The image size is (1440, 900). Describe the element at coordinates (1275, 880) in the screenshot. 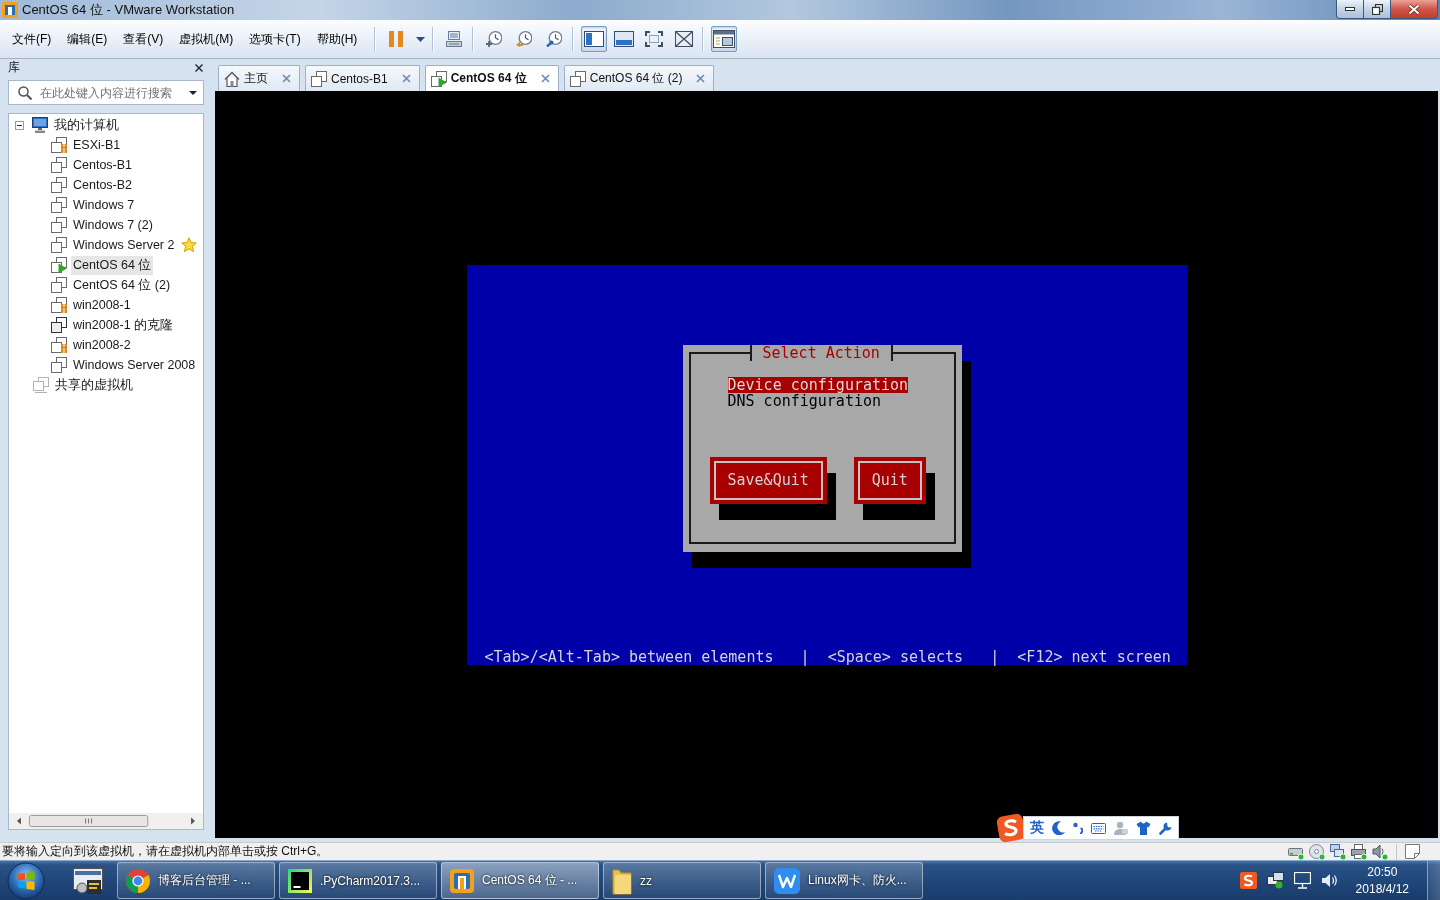

I see `network-icon` at that location.